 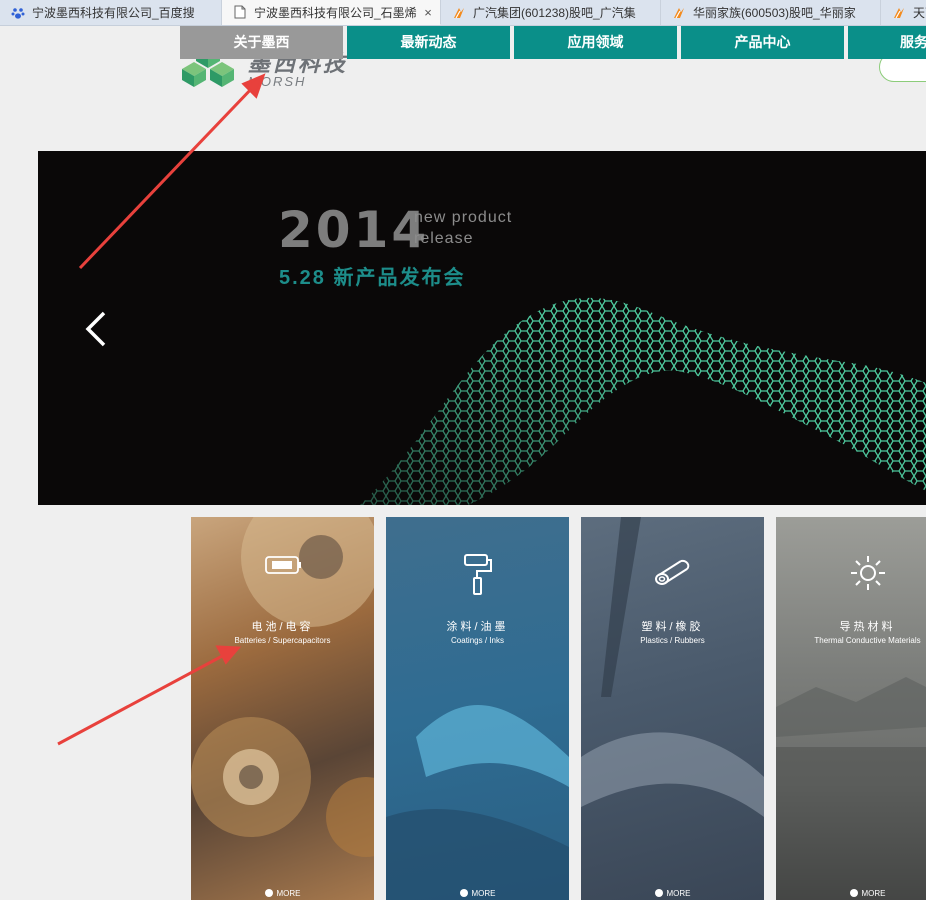 What do you see at coordinates (478, 577) in the screenshot?
I see `paint-roller-icon` at bounding box center [478, 577].